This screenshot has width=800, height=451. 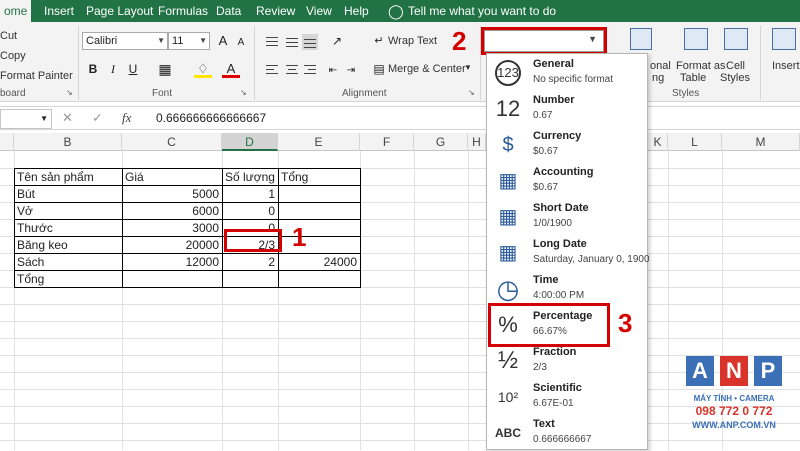 What do you see at coordinates (333, 71) in the screenshot?
I see `decrease-indent-icon: ⇤` at bounding box center [333, 71].